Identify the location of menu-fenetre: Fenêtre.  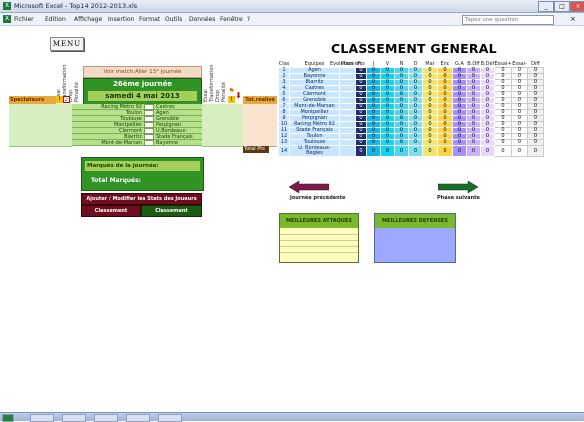
(231, 19).